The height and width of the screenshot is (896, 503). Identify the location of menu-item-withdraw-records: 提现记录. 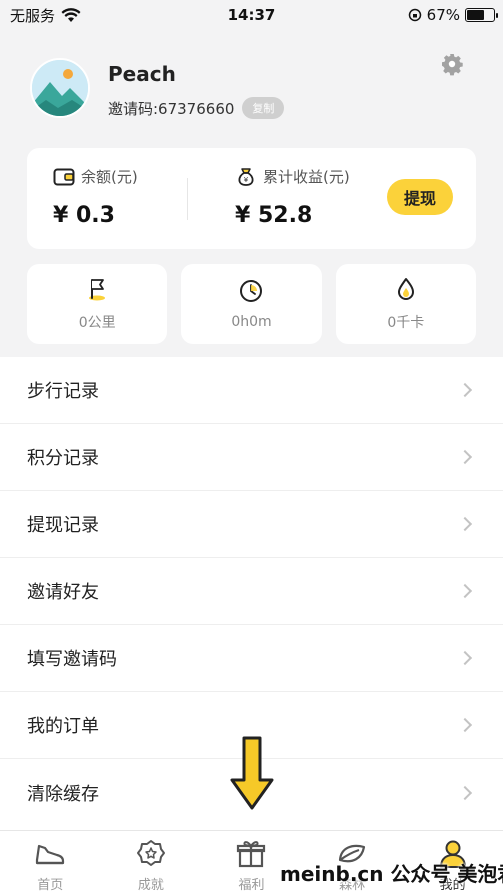
(251, 524).